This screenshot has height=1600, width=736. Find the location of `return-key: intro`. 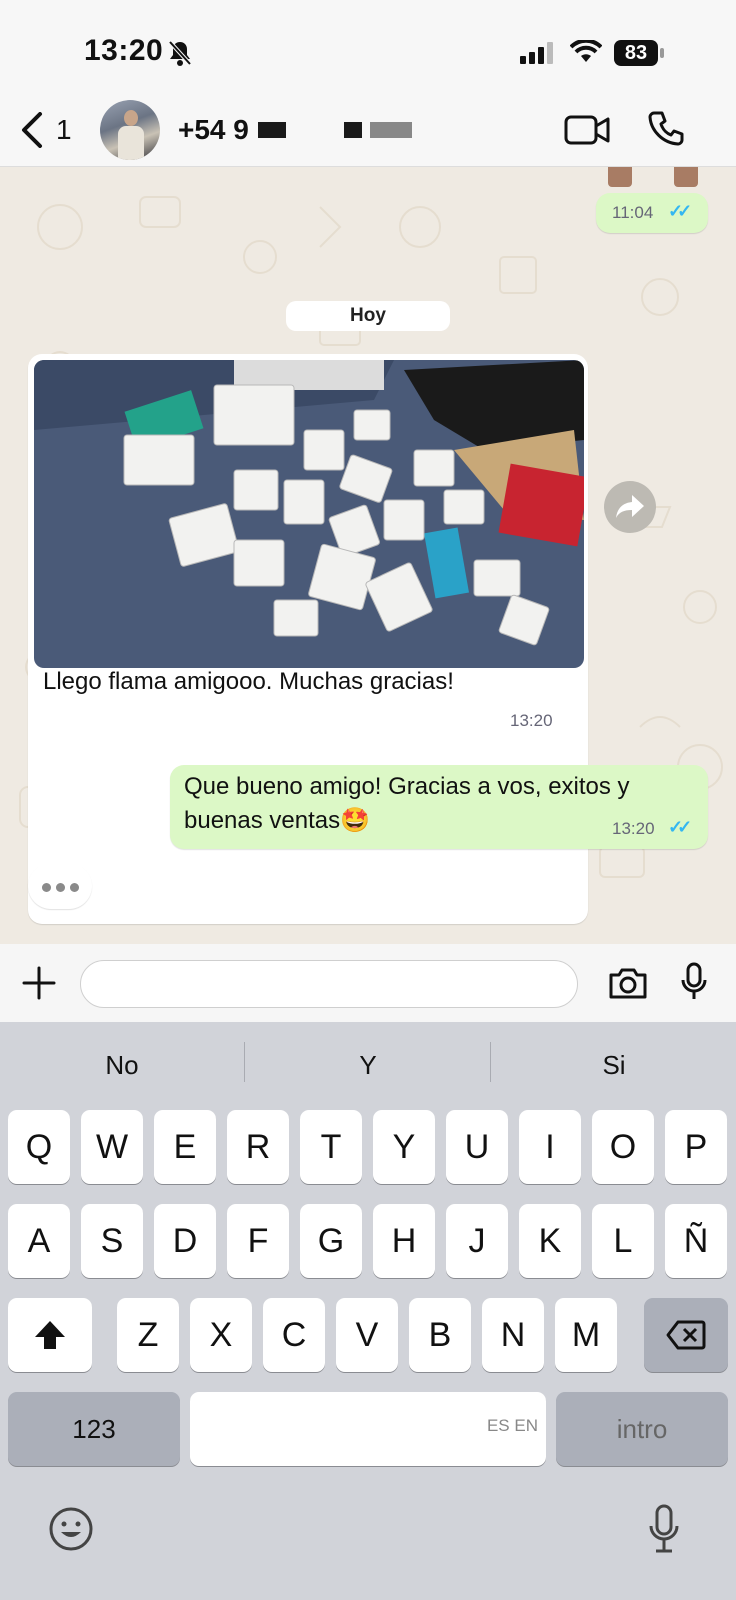

return-key: intro is located at coordinates (642, 1429).